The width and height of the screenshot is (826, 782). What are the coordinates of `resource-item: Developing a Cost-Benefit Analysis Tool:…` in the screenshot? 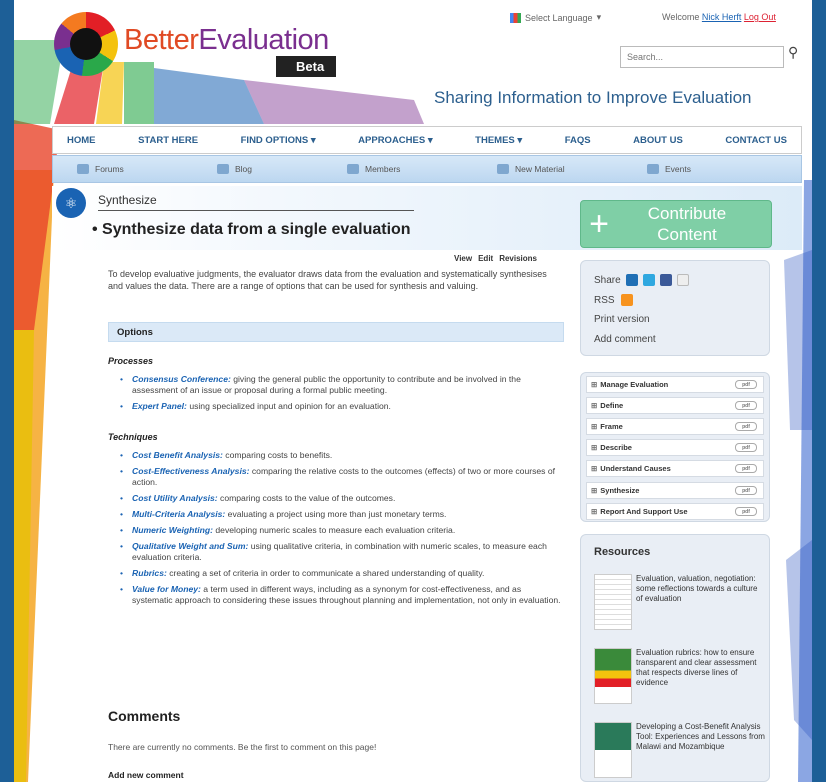 It's located at (680, 750).